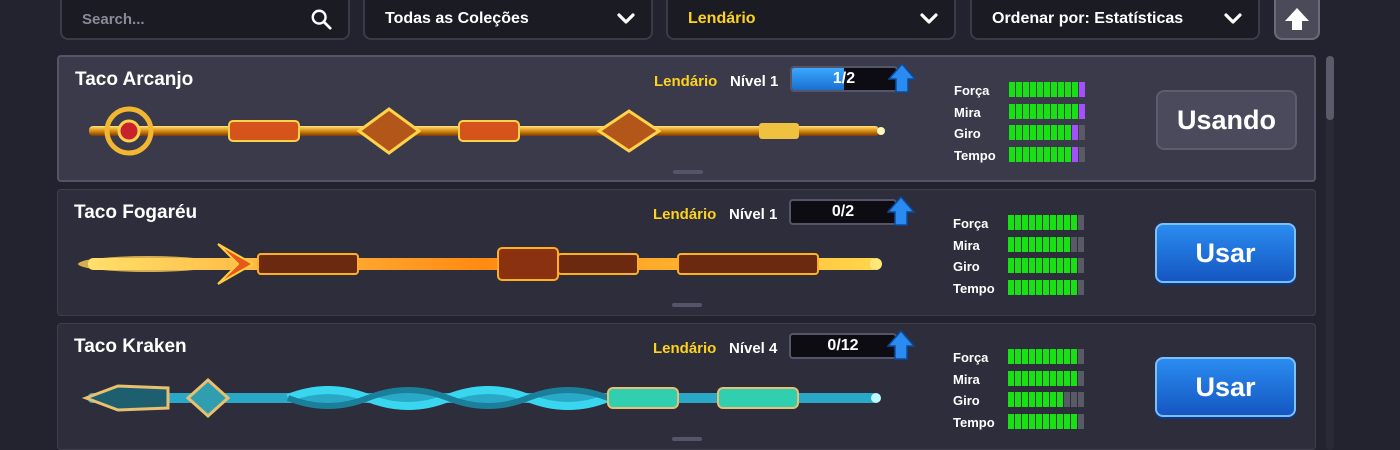  Describe the element at coordinates (1088, 18) in the screenshot. I see `sort-dropdown-label: Ordenar por: Estatísticas` at that location.